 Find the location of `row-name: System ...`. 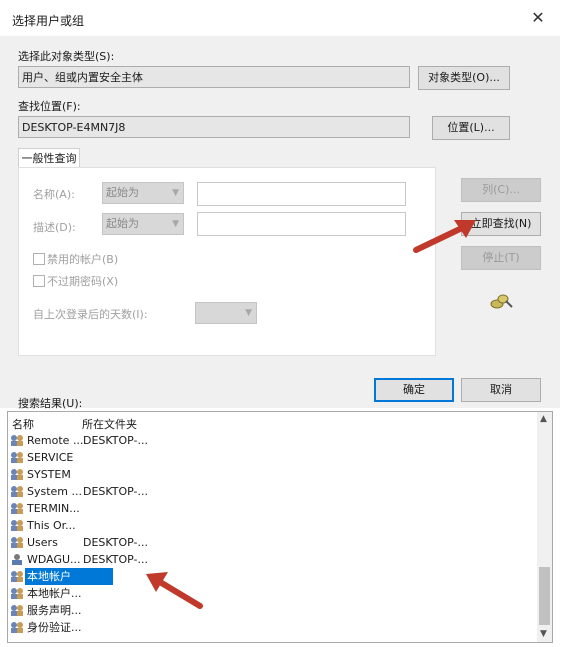

row-name: System ... is located at coordinates (55, 491).